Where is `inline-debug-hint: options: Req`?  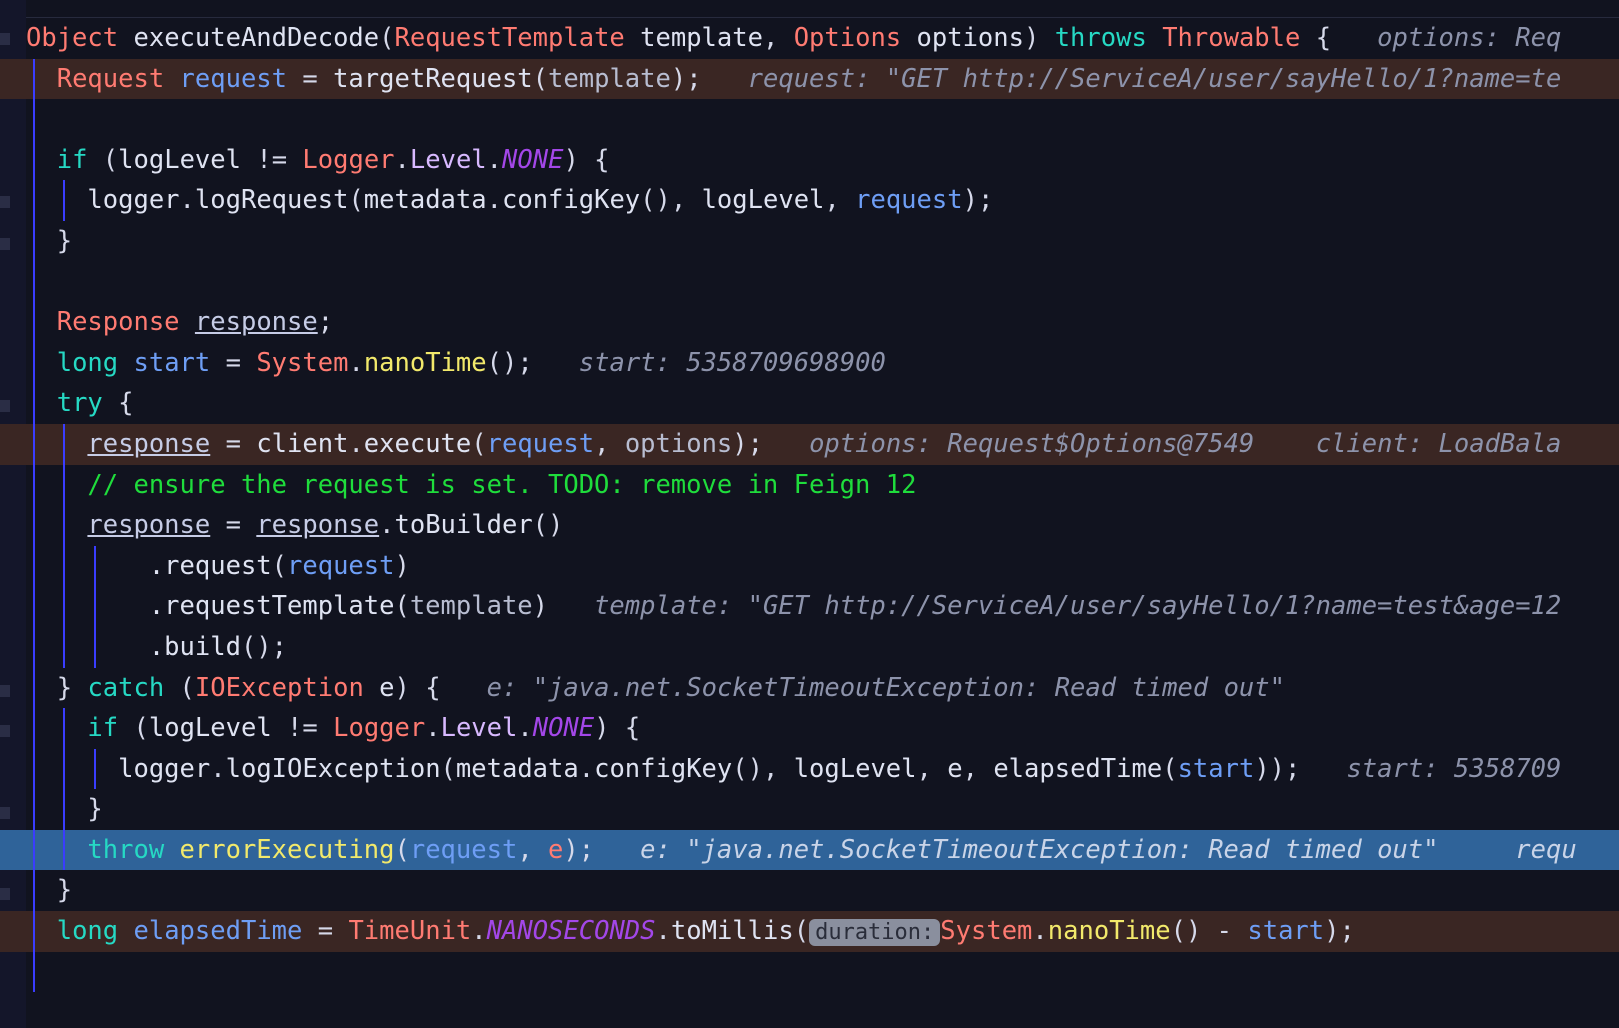 inline-debug-hint: options: Req is located at coordinates (1469, 38).